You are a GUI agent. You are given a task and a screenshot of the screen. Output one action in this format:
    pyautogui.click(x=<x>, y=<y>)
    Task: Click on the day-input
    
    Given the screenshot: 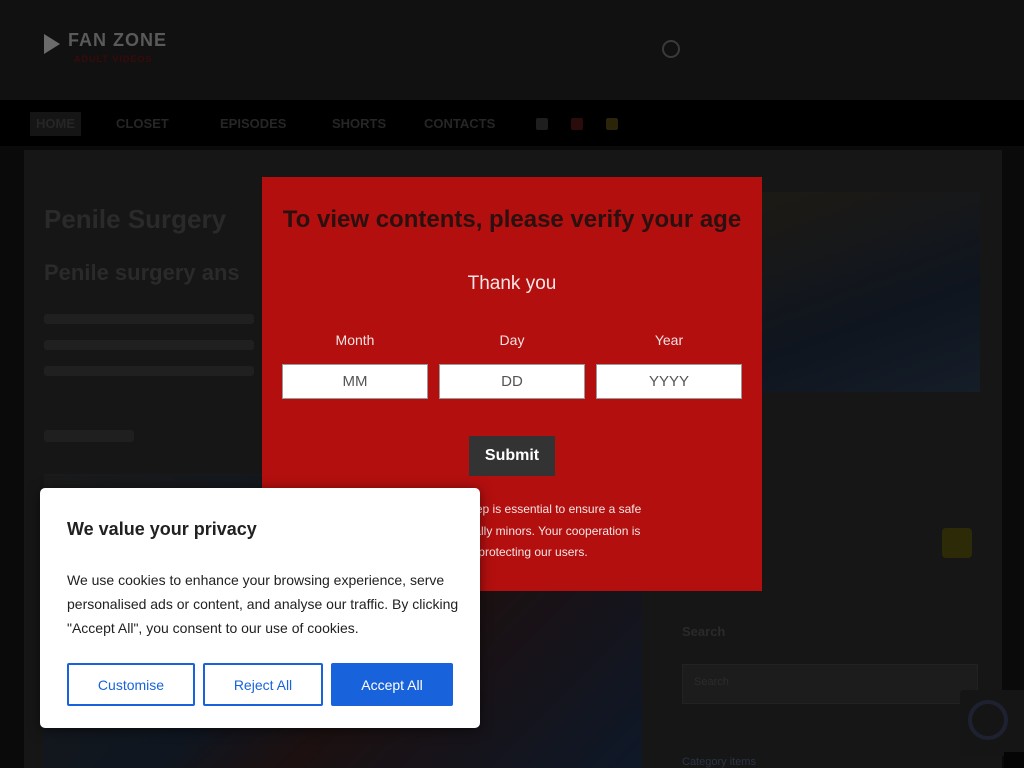 What is the action you would take?
    pyautogui.click(x=512, y=381)
    